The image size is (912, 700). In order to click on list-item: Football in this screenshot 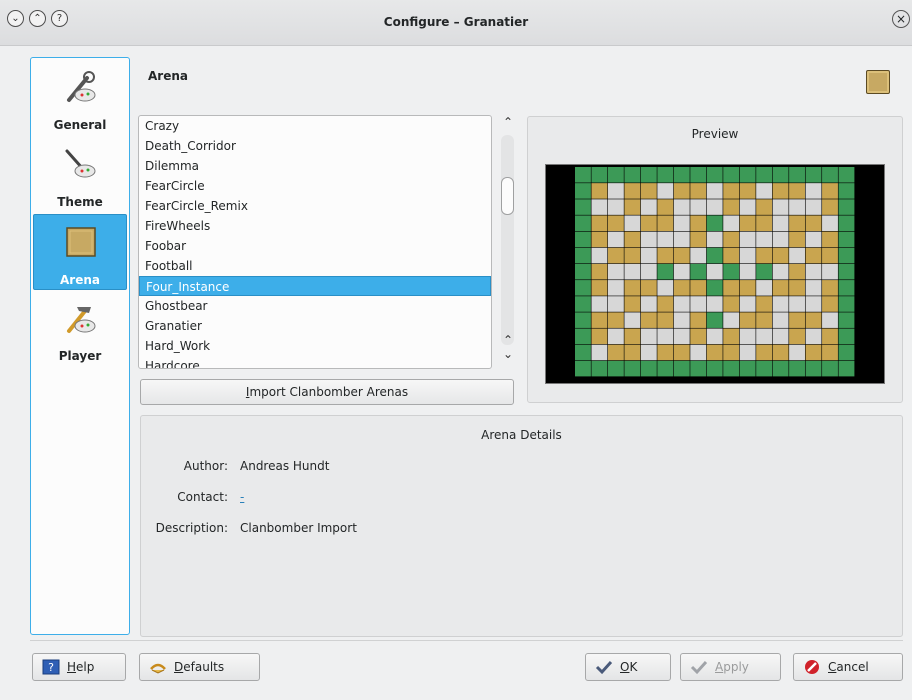, I will do `click(315, 266)`.